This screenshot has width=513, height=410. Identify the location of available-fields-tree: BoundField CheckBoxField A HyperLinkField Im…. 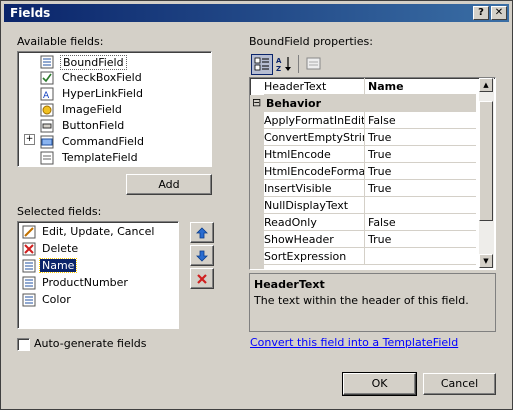
(114, 109).